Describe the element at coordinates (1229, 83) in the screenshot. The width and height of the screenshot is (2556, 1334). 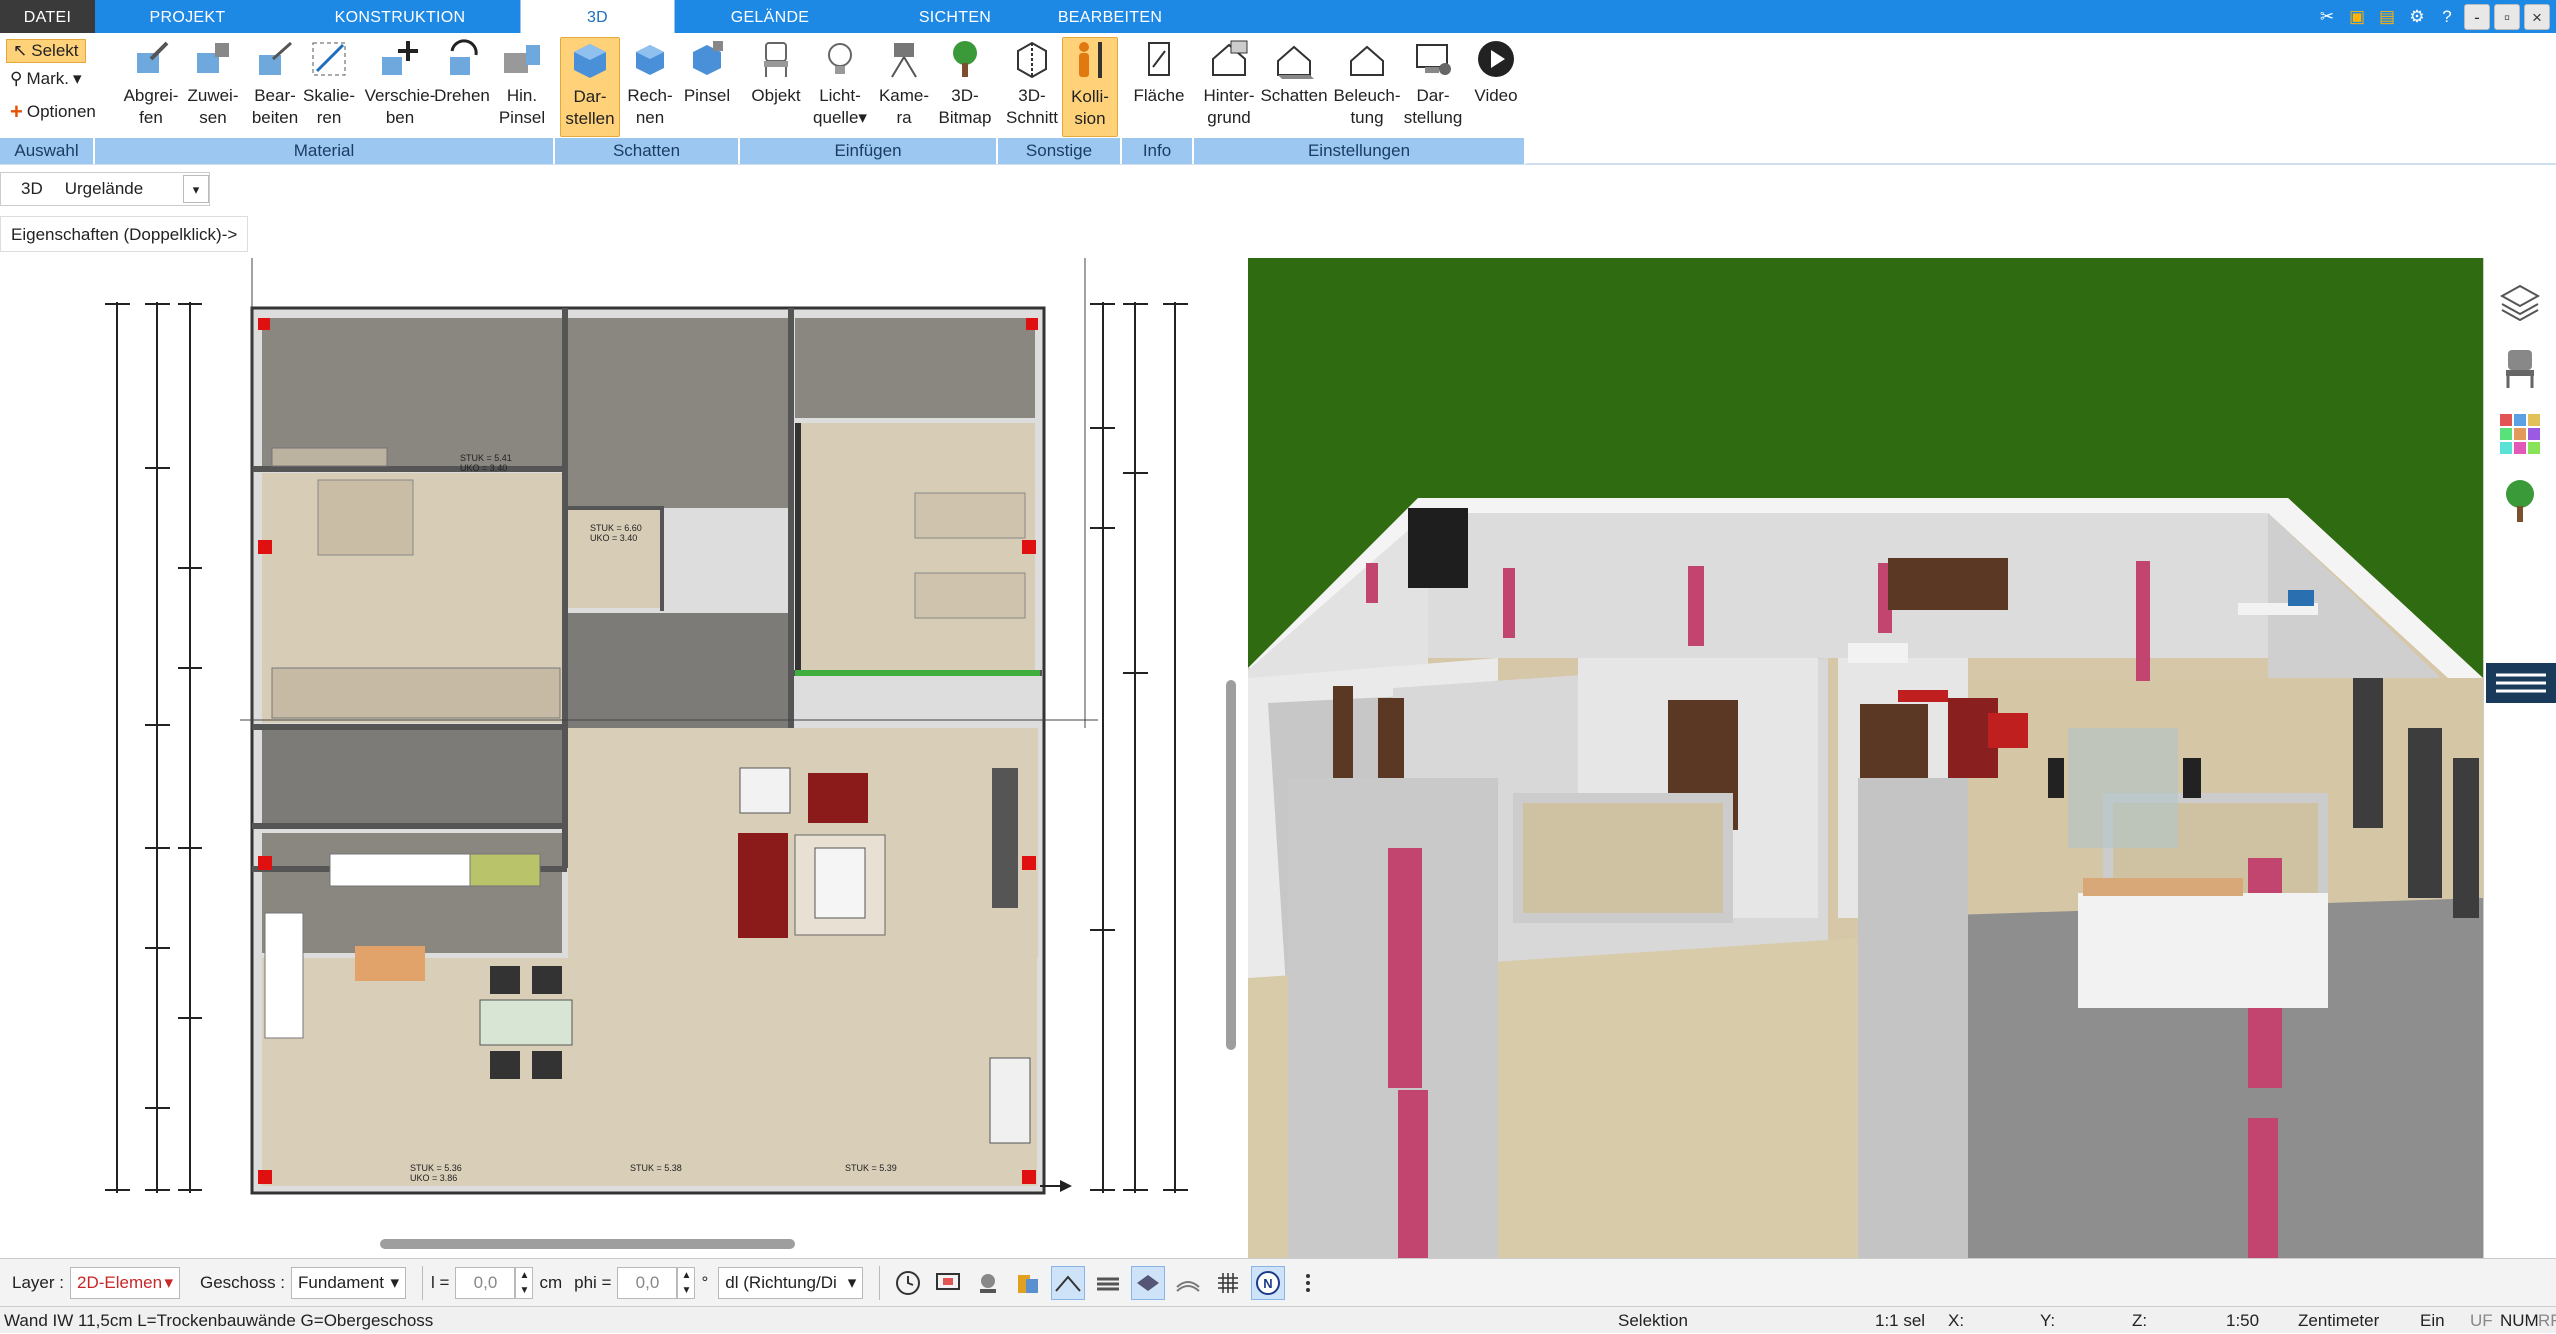
I see `hintergrund-button: Hinter-grund` at that location.